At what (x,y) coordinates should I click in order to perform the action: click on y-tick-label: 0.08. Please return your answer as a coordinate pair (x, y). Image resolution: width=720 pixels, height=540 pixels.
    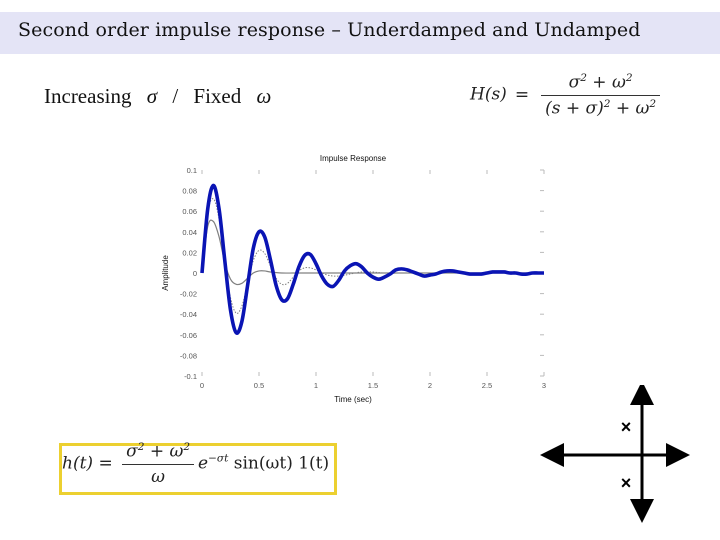
    Looking at the image, I should click on (189, 191).